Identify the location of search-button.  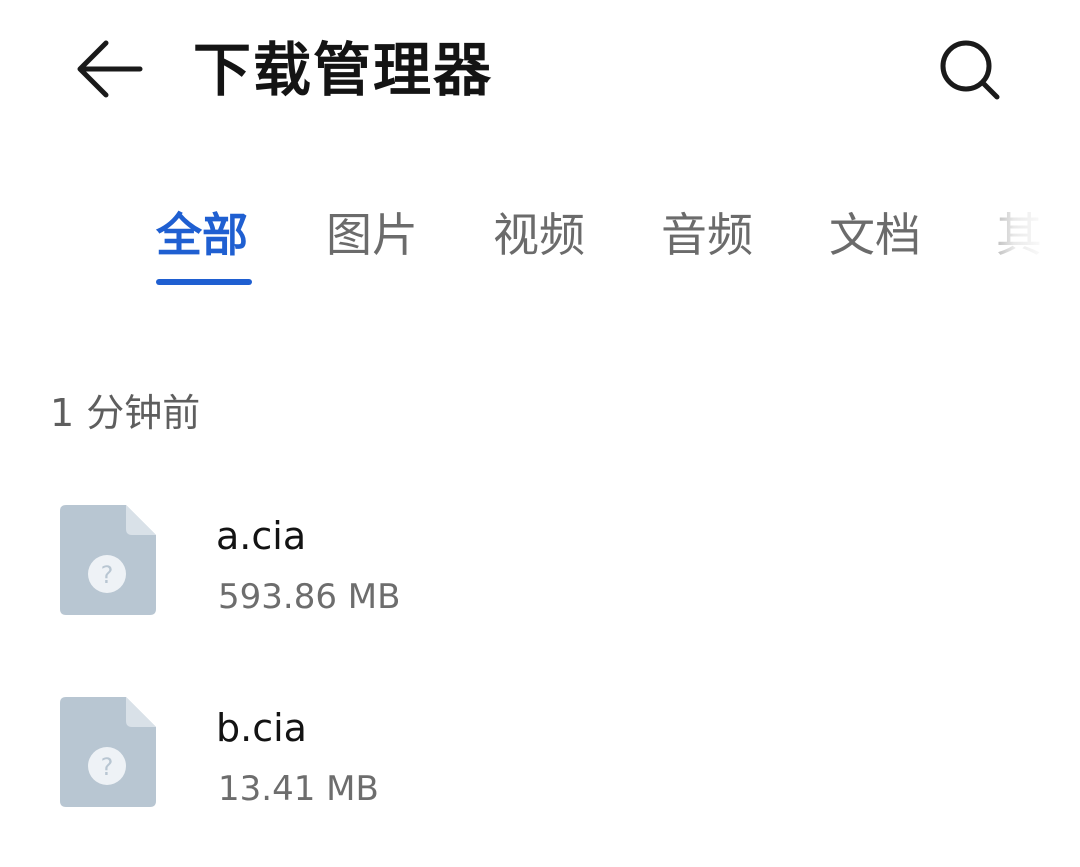
(970, 70).